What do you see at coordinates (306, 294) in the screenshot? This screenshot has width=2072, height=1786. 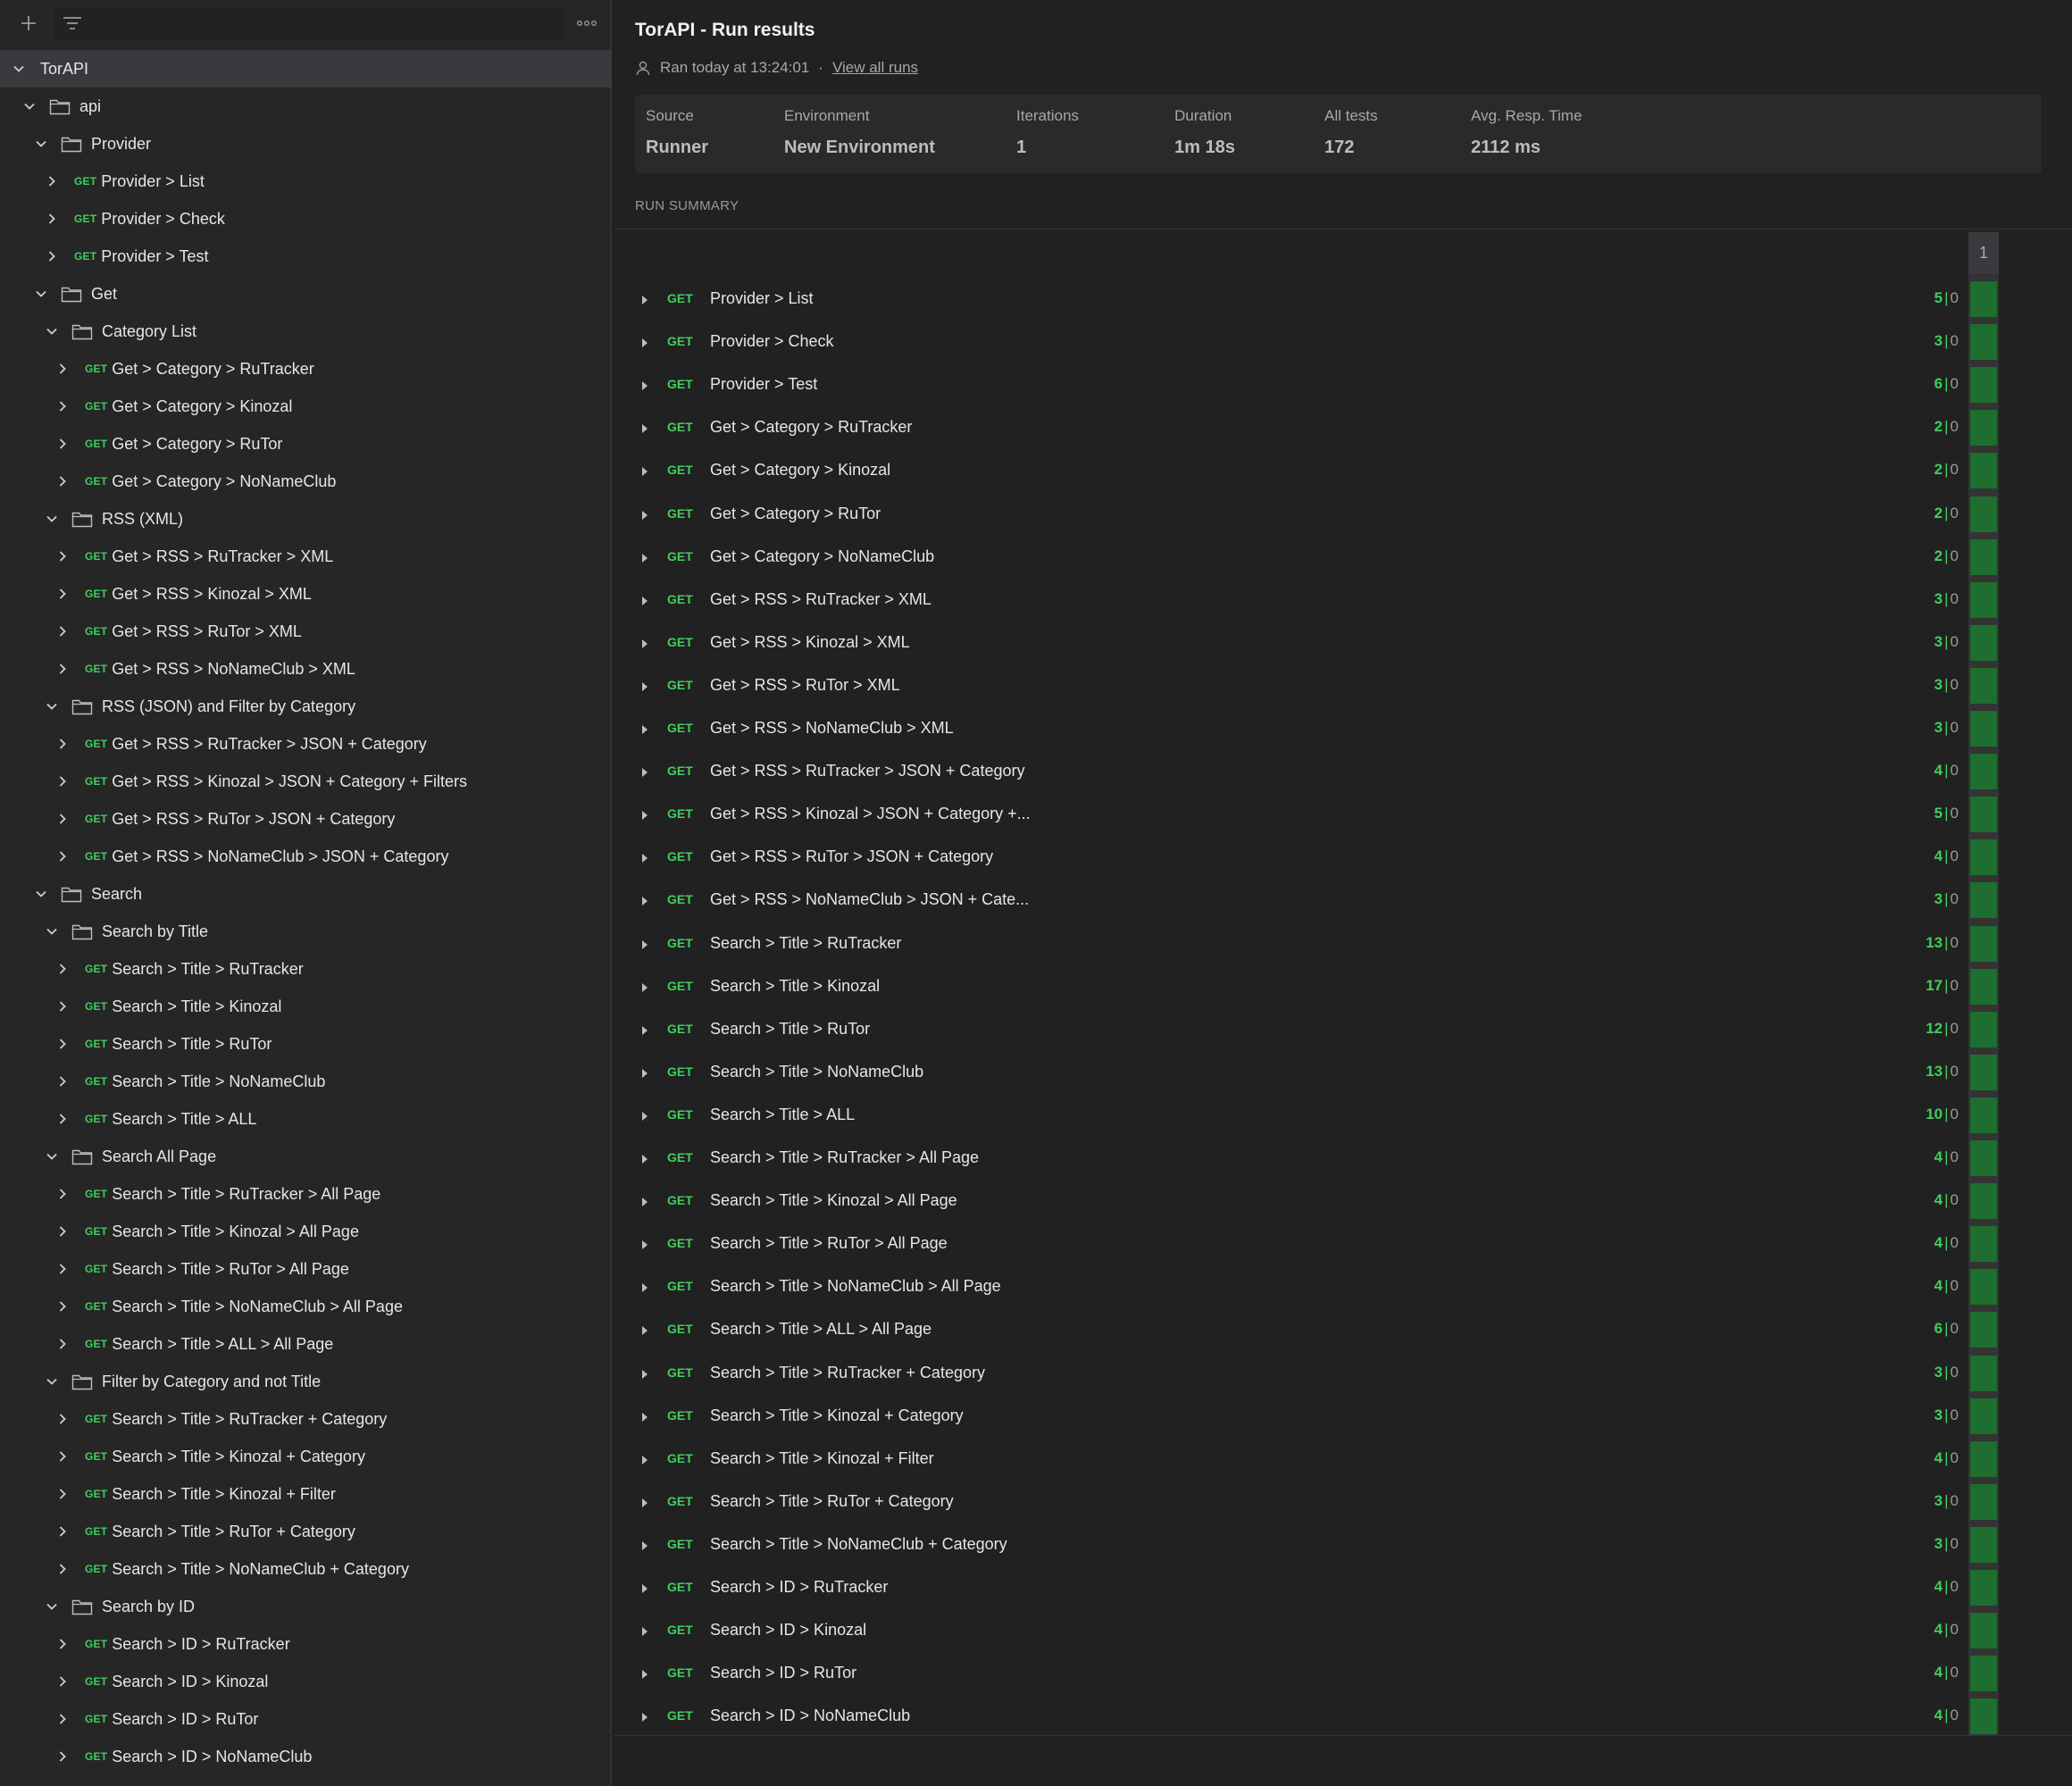 I see `tree-folder: Get` at bounding box center [306, 294].